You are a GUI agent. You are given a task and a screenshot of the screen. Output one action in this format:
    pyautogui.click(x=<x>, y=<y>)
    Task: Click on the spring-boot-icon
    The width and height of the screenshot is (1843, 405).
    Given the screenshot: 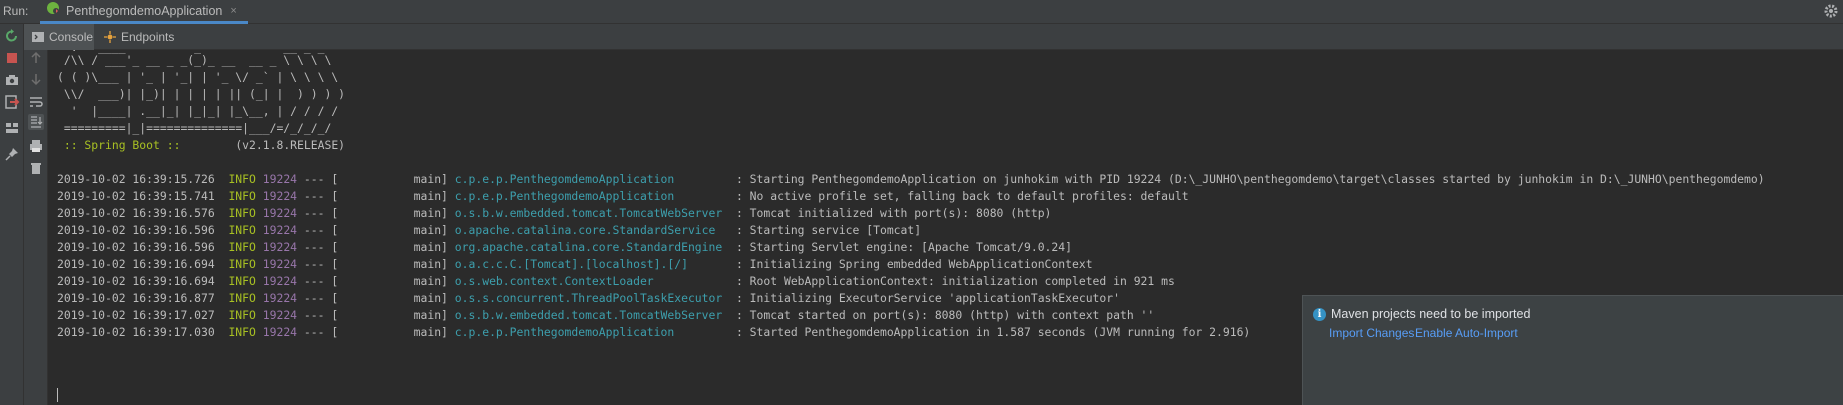 What is the action you would take?
    pyautogui.click(x=53, y=10)
    